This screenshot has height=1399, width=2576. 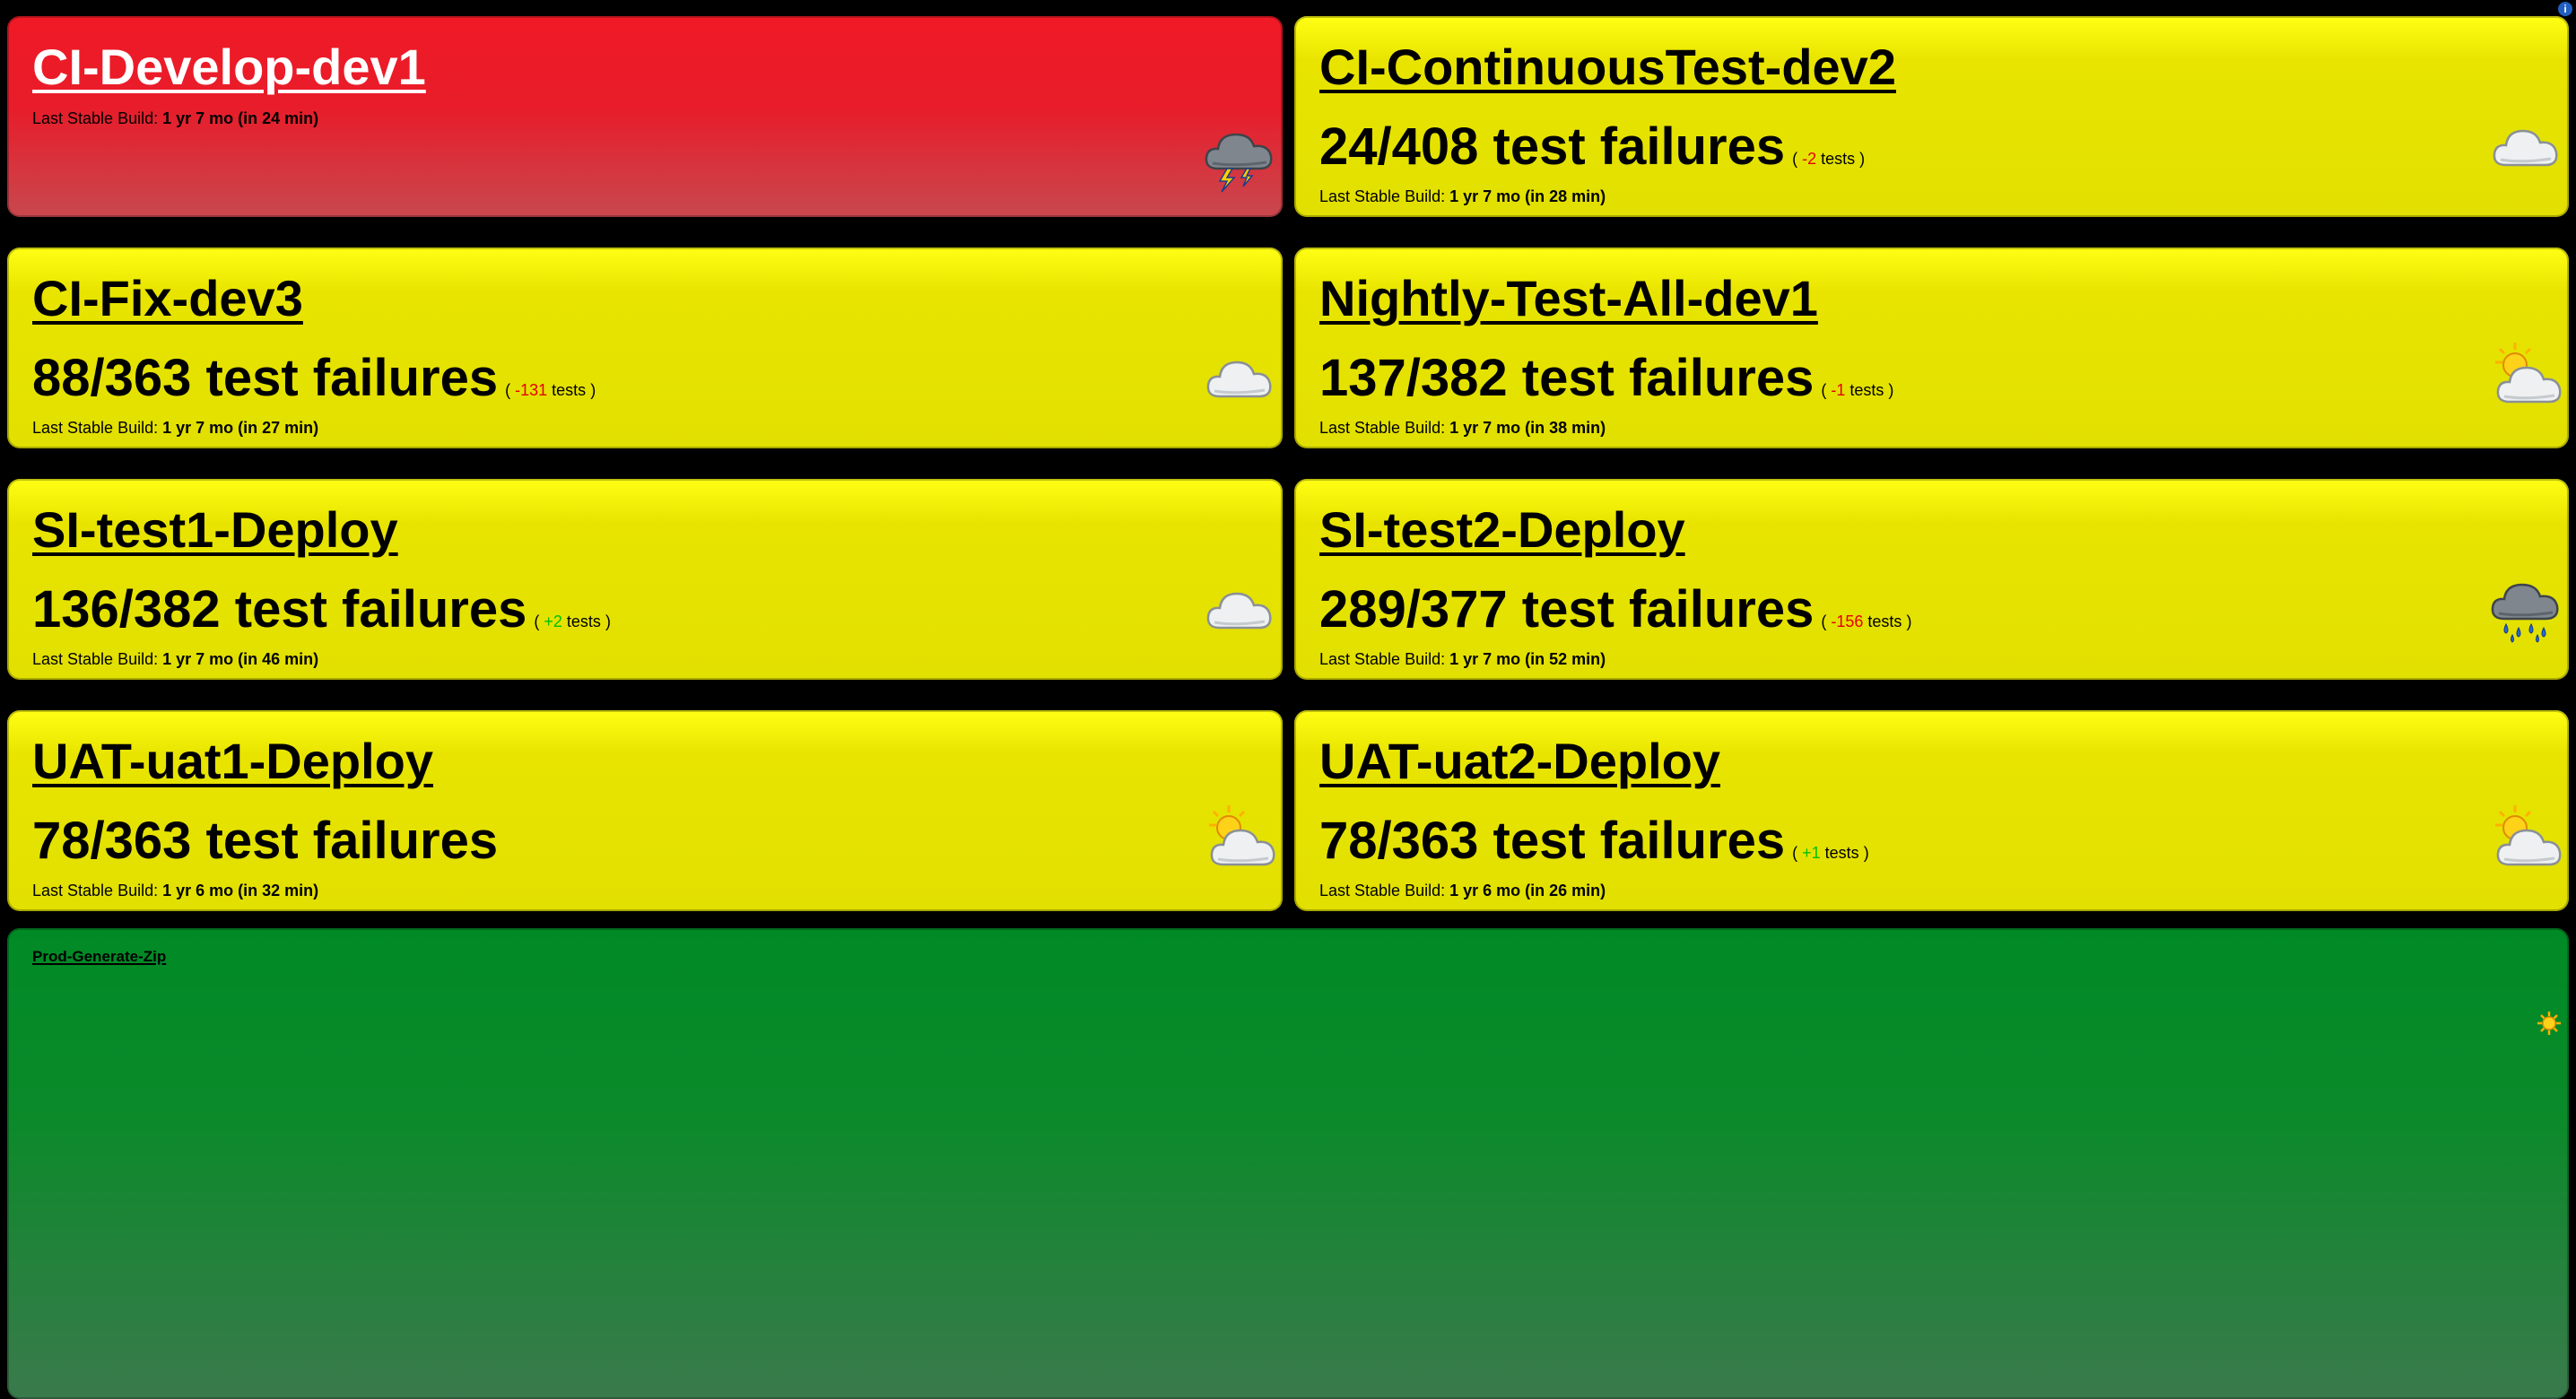 What do you see at coordinates (240, 118) in the screenshot?
I see `last-stable-build-value: 1 yr 7 mo (in 24 min)` at bounding box center [240, 118].